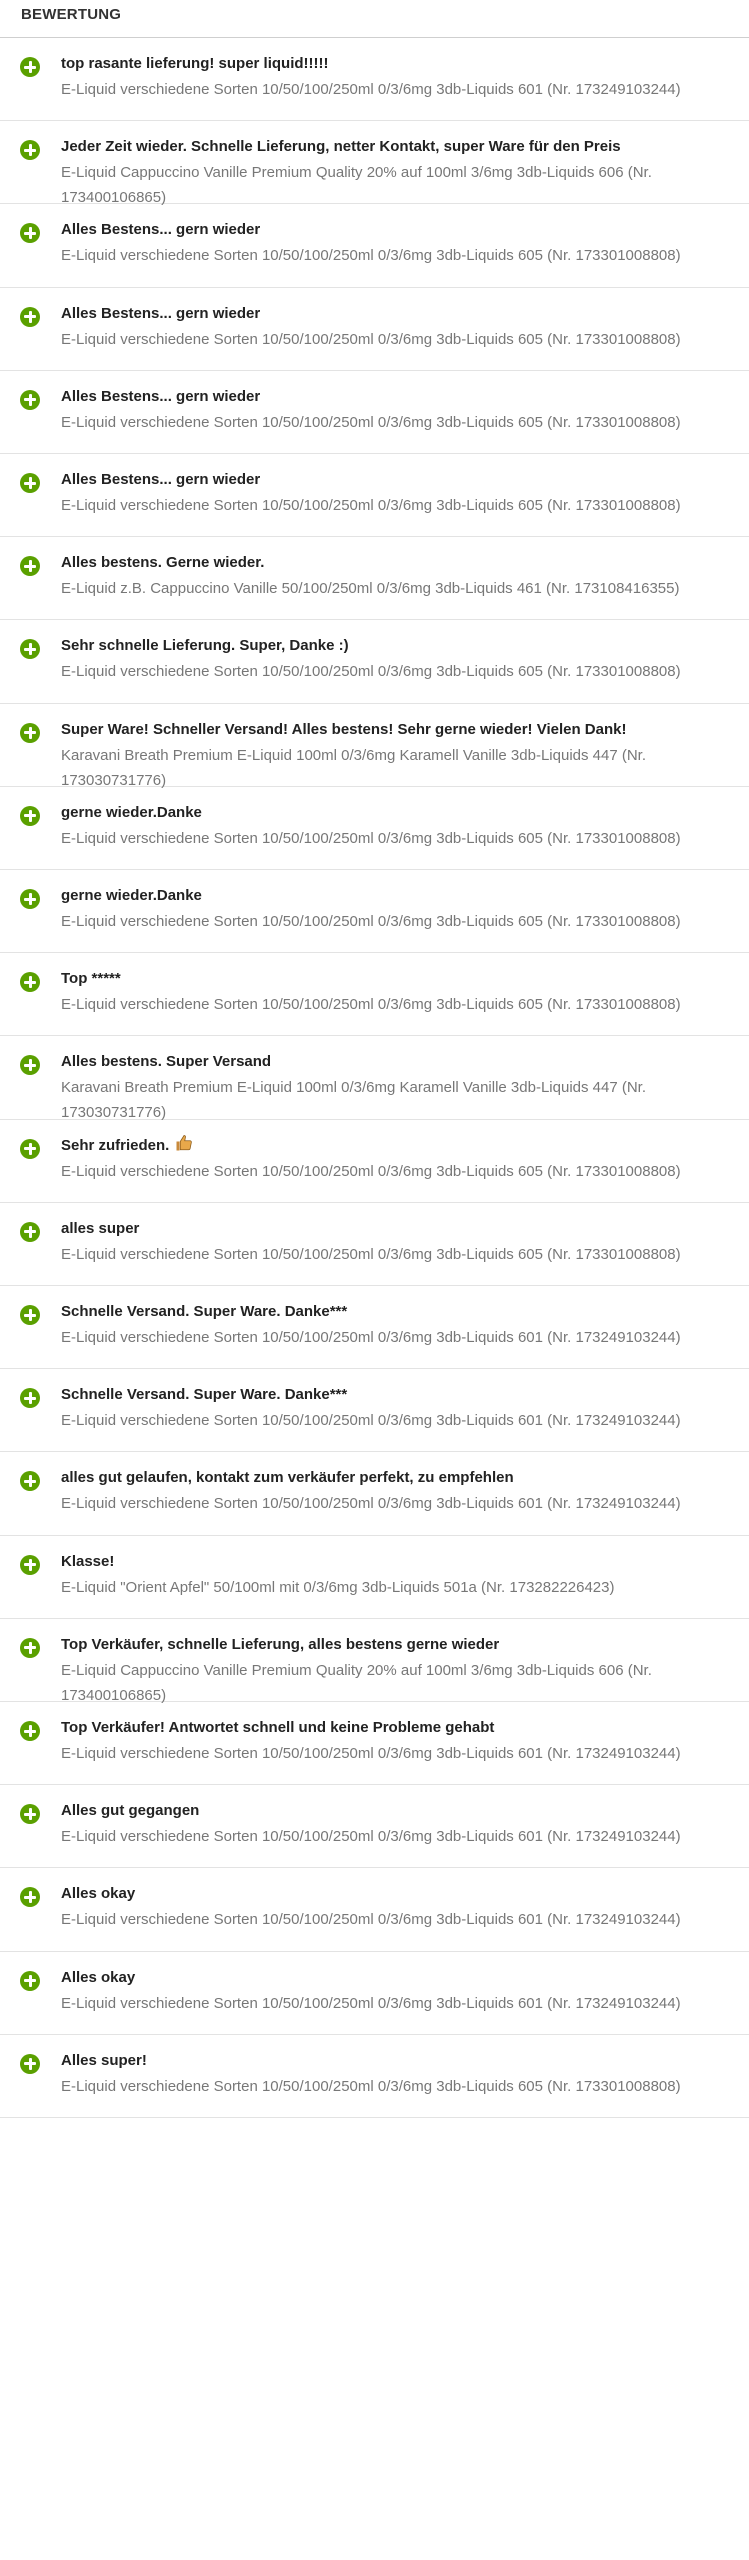  Describe the element at coordinates (401, 563) in the screenshot. I see `feedback-comment: Alles bestens. Gerne wieder.` at that location.